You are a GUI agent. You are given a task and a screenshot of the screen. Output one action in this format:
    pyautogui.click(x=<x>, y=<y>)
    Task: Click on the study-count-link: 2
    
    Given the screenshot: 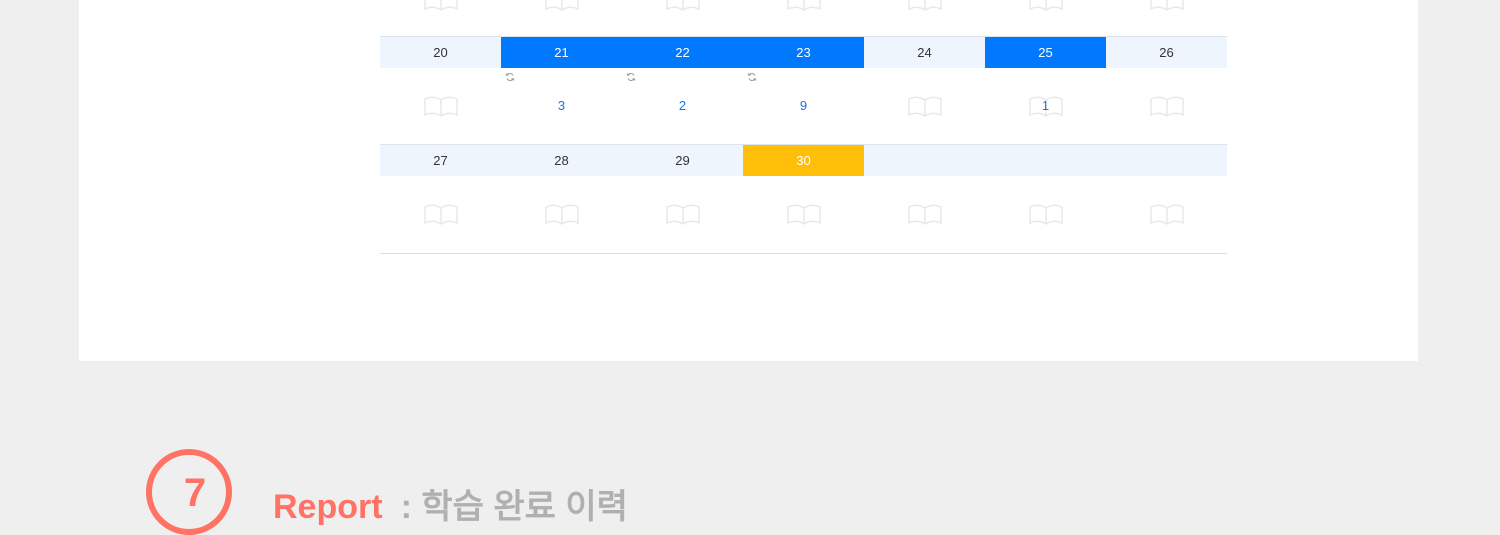 What is the action you would take?
    pyautogui.click(x=682, y=106)
    